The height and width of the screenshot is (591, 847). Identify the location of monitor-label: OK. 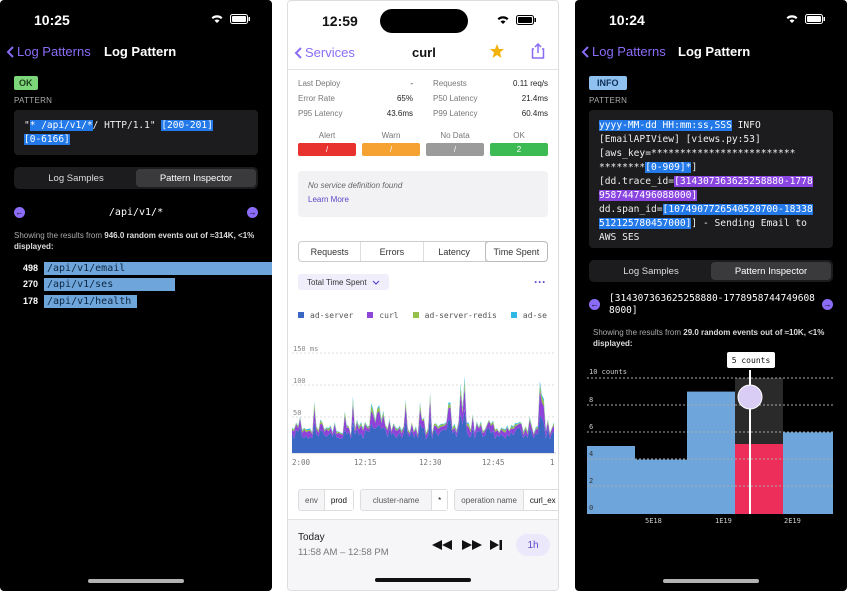
(519, 135).